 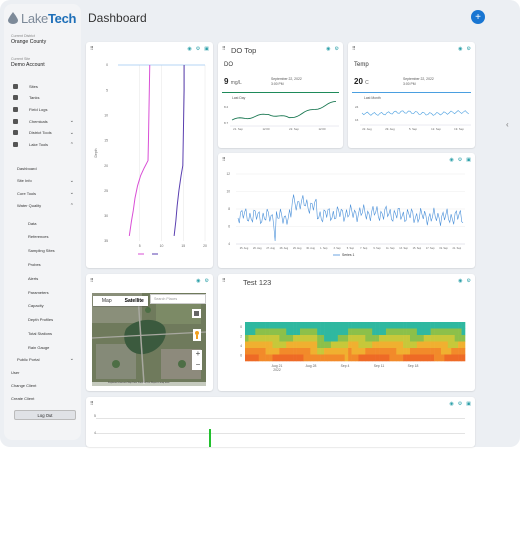 What do you see at coordinates (28, 42) in the screenshot?
I see `district-value: Orange County` at bounding box center [28, 42].